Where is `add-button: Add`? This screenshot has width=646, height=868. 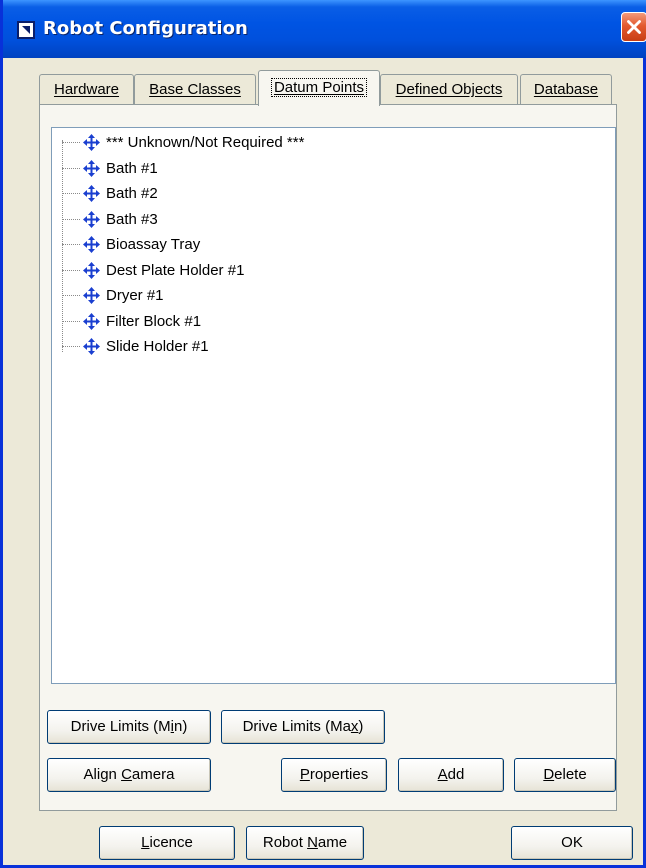
add-button: Add is located at coordinates (451, 775).